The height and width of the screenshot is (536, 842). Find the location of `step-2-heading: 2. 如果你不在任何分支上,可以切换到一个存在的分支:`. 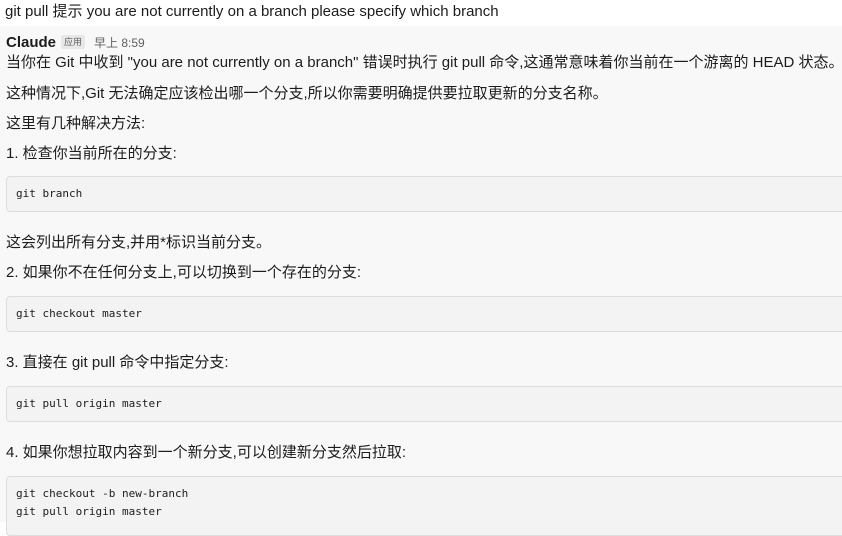

step-2-heading: 2. 如果你不在任何分支上,可以切换到一个存在的分支: is located at coordinates (184, 272).